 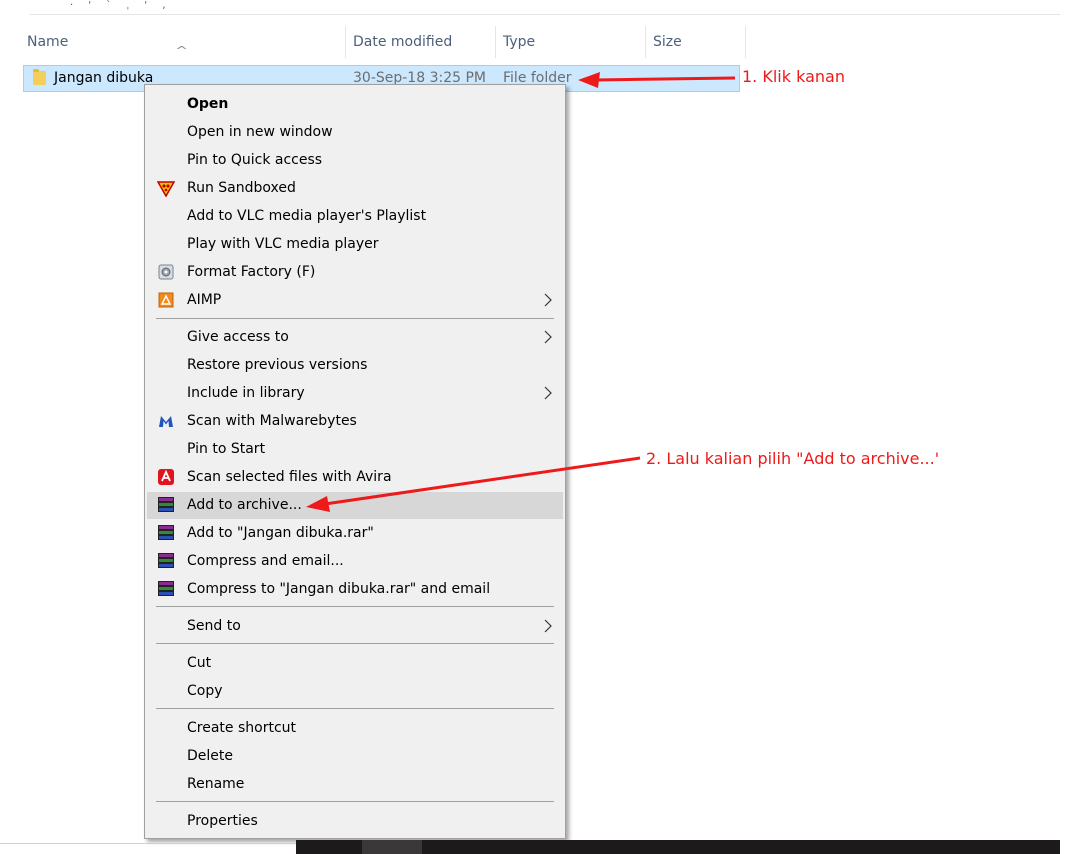 I want to click on divider, so click(x=148, y=843).